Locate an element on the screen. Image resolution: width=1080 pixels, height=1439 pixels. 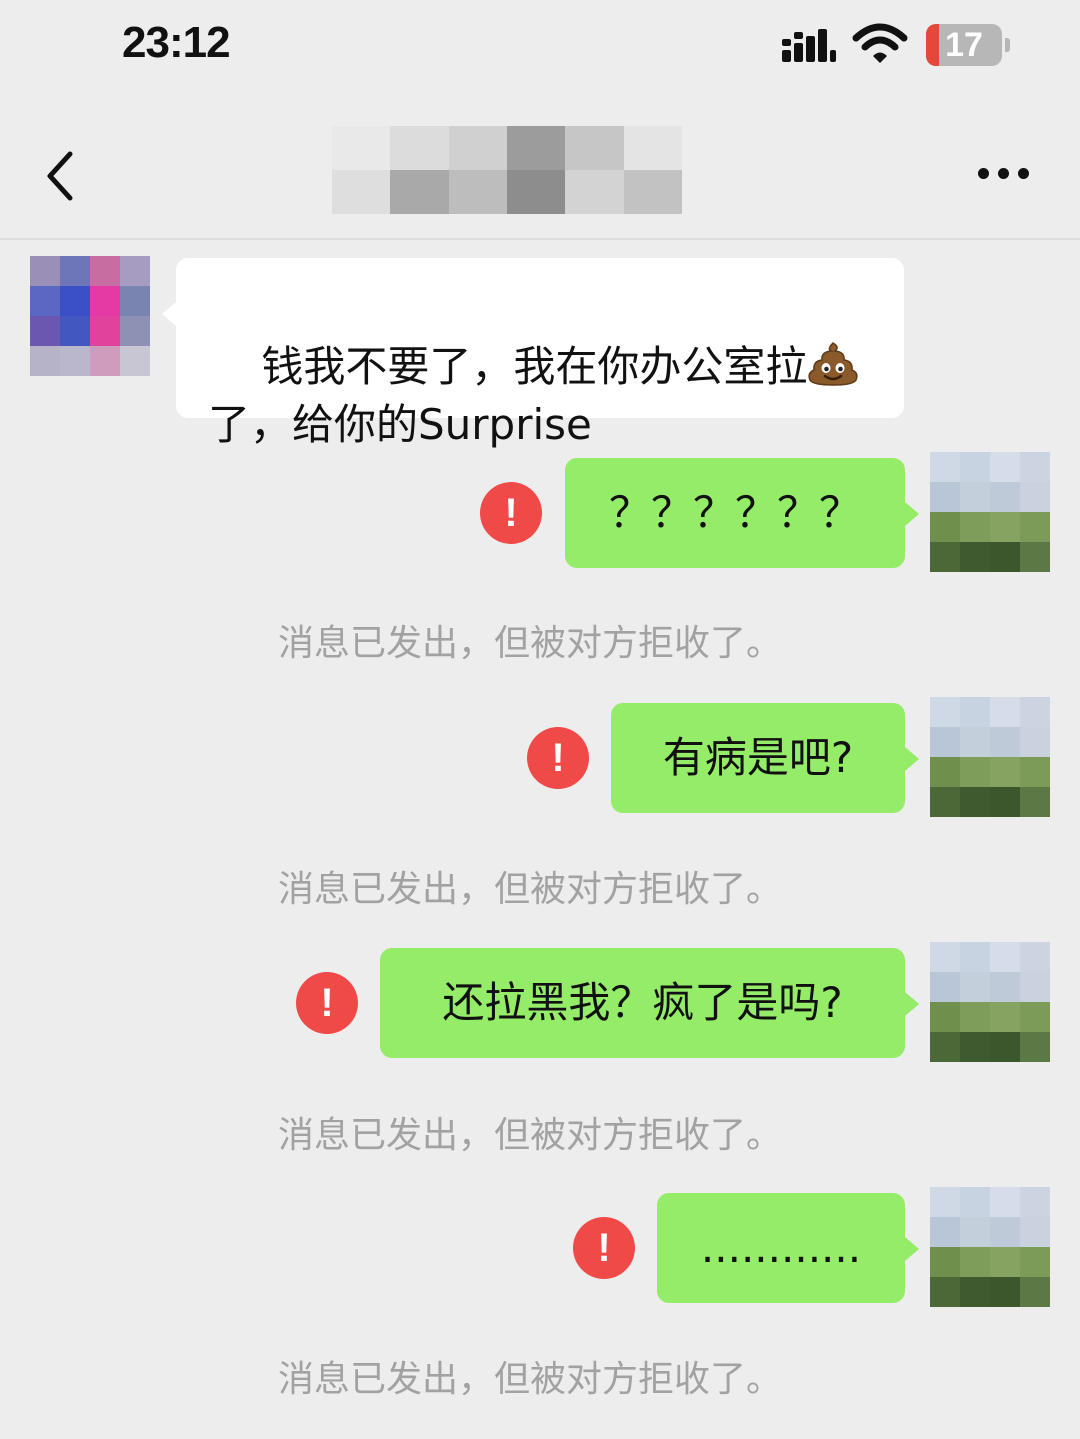
outgoing-message-bubble: ？？？？？？ is located at coordinates (742, 513).